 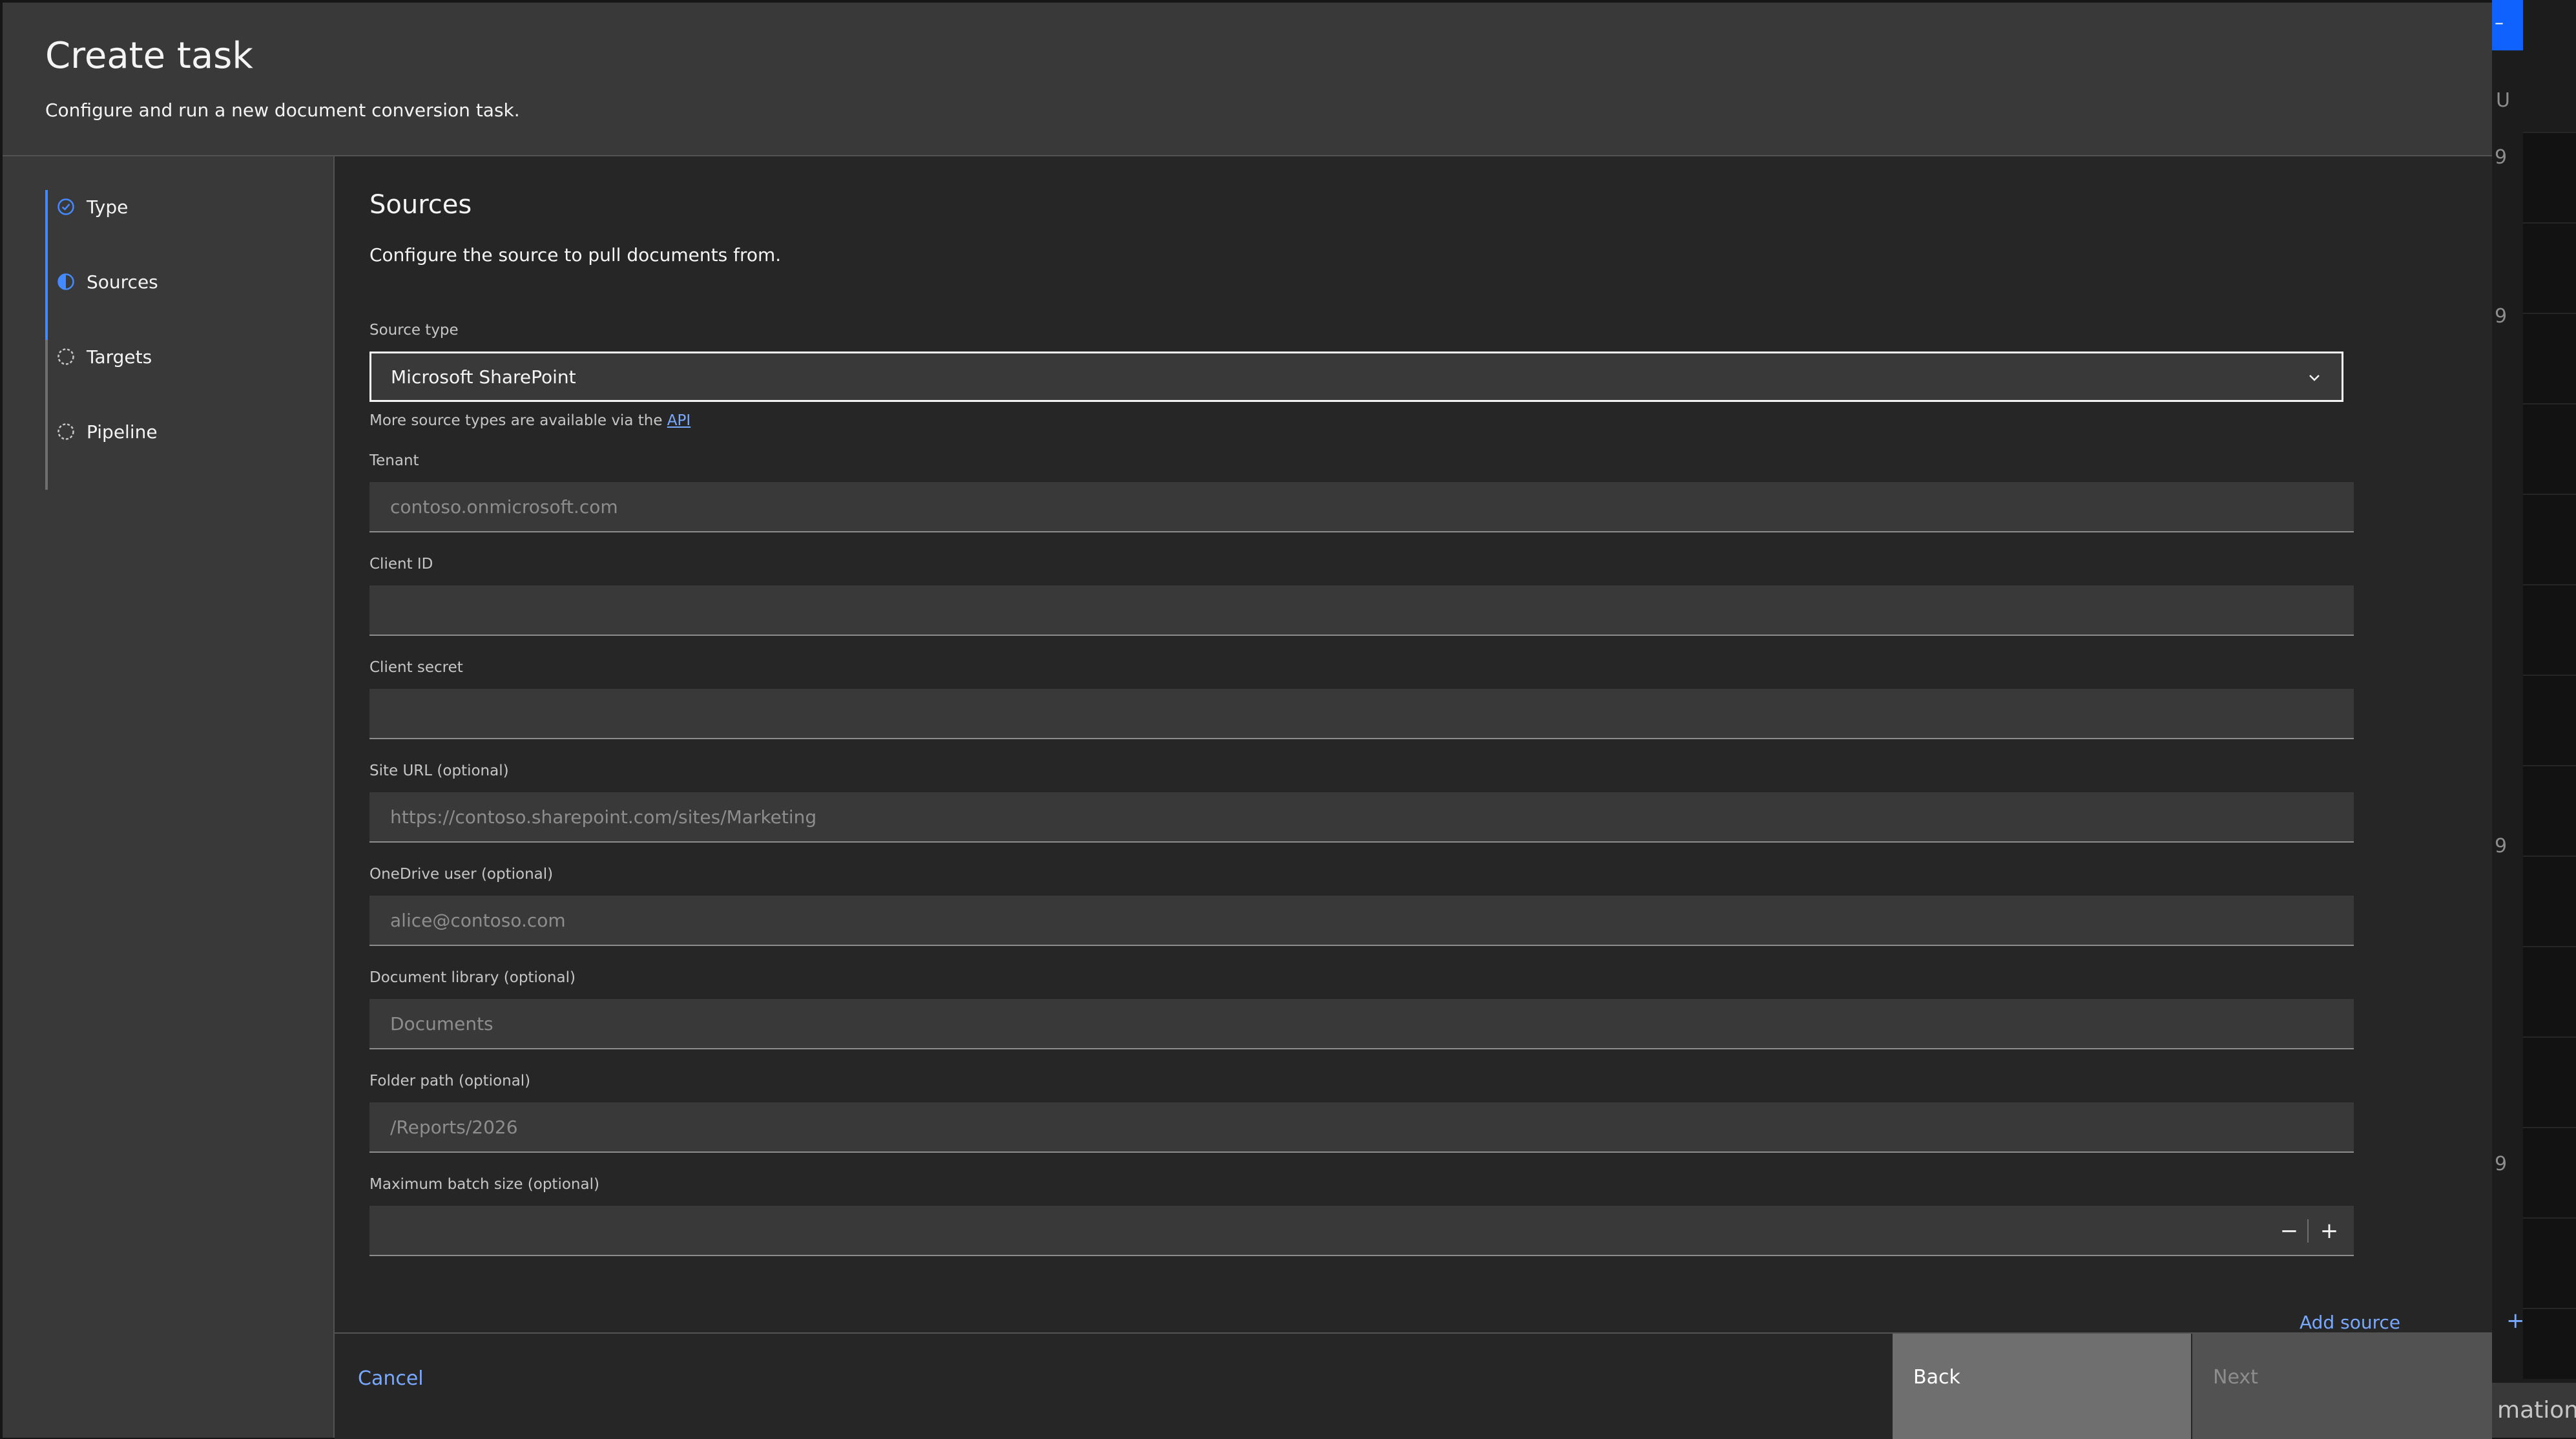 I want to click on cancel-button: Cancel, so click(x=391, y=1378).